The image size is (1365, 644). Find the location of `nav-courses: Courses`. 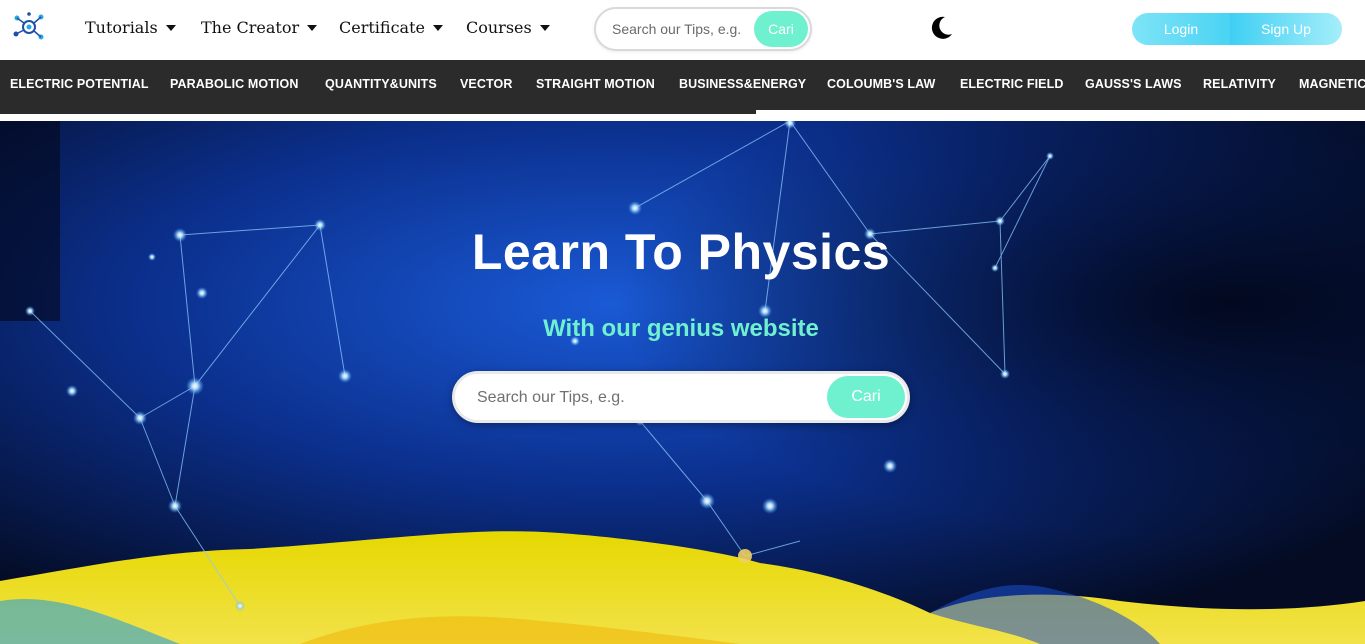

nav-courses: Courses is located at coordinates (508, 27).